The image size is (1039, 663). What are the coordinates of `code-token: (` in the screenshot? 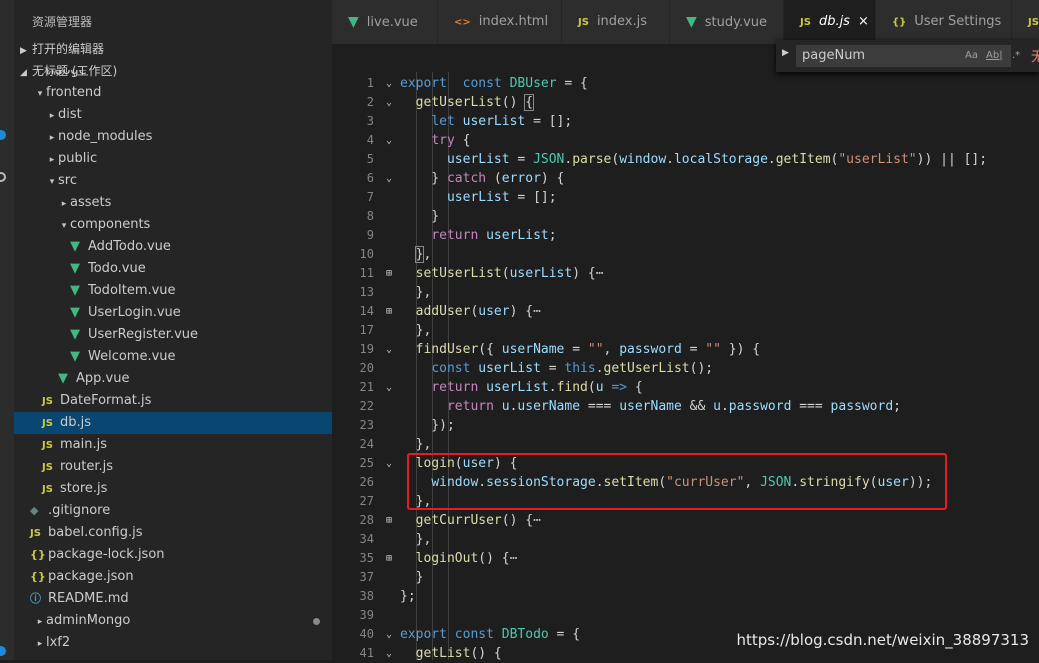 It's located at (615, 159).